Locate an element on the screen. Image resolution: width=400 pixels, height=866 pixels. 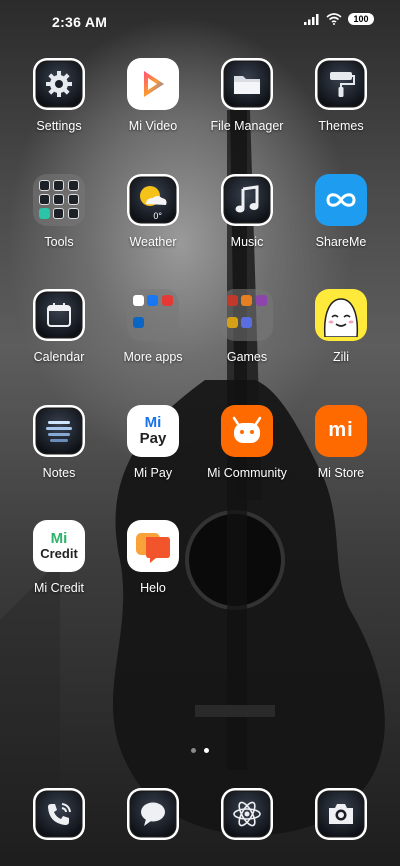
mi-credit-icon: Mi Credit is located at coordinates (59, 546).